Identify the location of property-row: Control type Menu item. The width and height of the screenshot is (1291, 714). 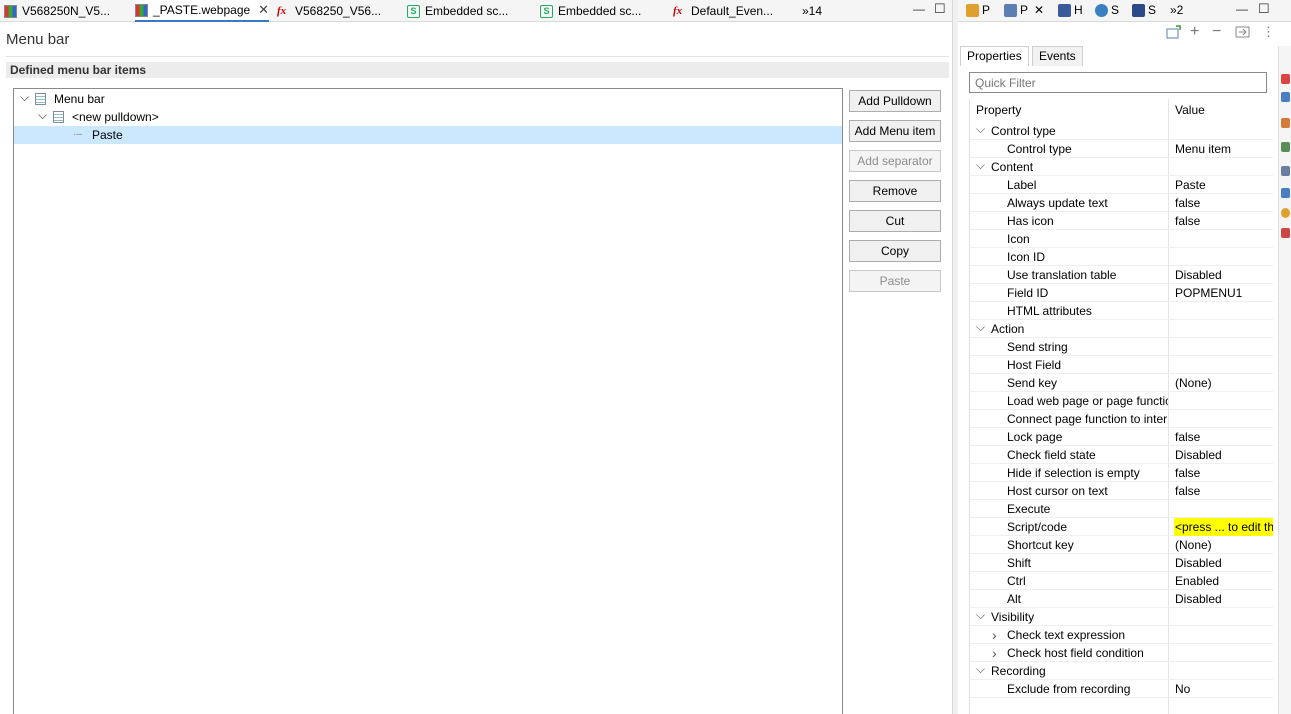
(1121, 149).